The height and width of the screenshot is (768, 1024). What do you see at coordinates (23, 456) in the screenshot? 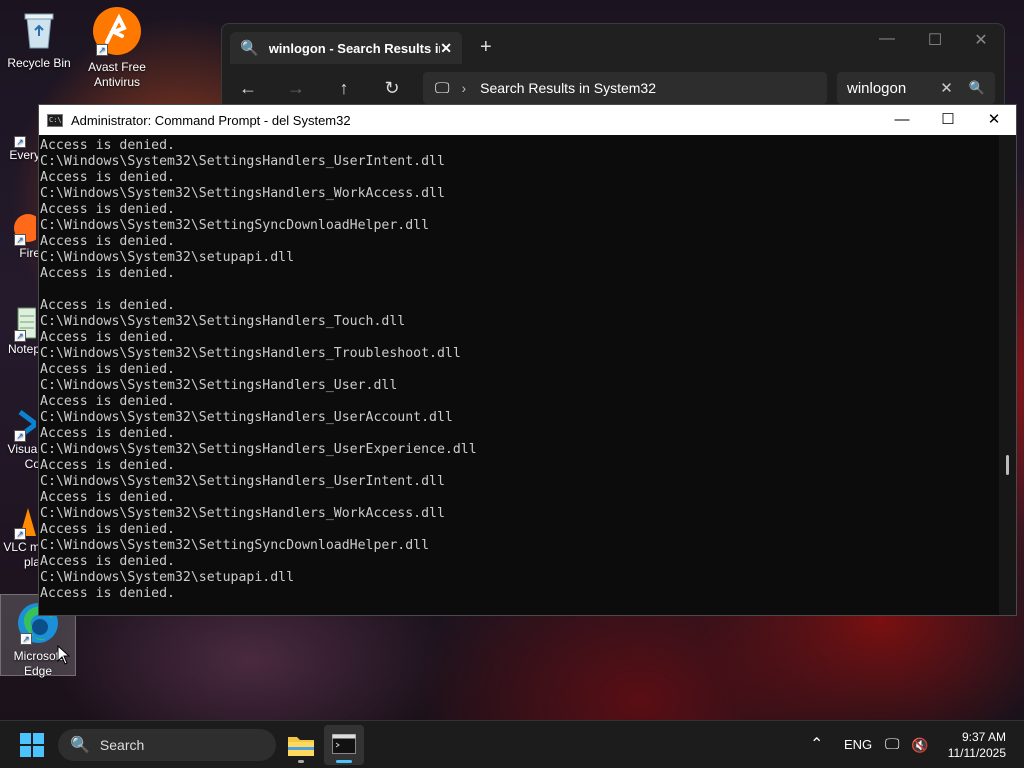
I see `desktop-icon-label: Visual Co` at bounding box center [23, 456].